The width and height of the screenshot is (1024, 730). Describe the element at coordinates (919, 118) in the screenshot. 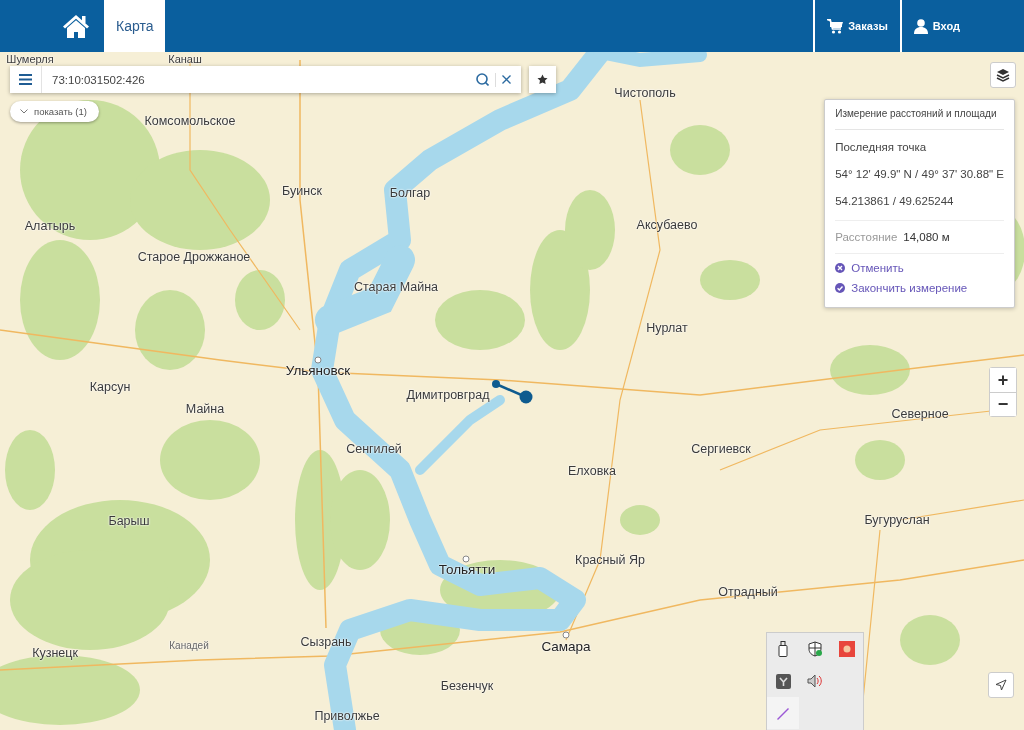

I see `panel-title: Измерение расстояний и площади` at that location.